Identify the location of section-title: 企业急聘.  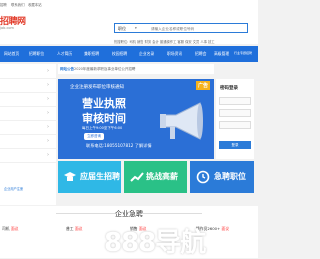
(129, 214).